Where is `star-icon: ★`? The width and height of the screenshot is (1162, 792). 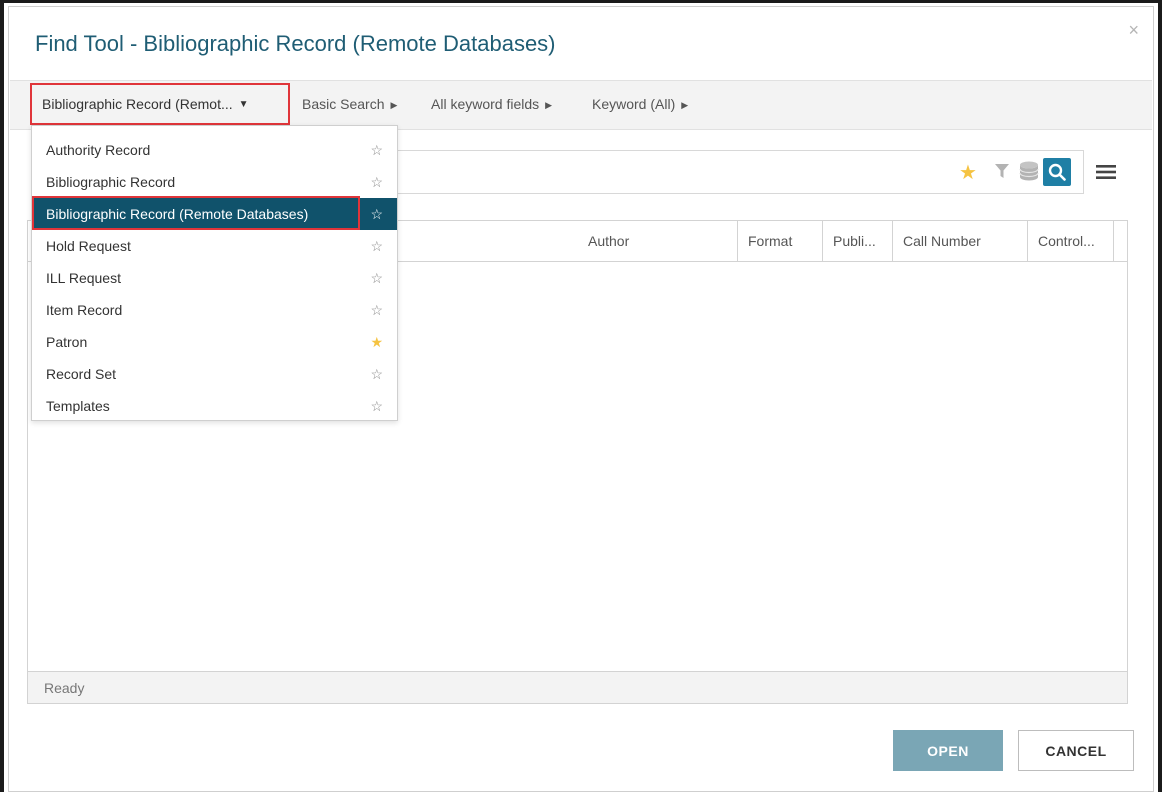 star-icon: ★ is located at coordinates (968, 172).